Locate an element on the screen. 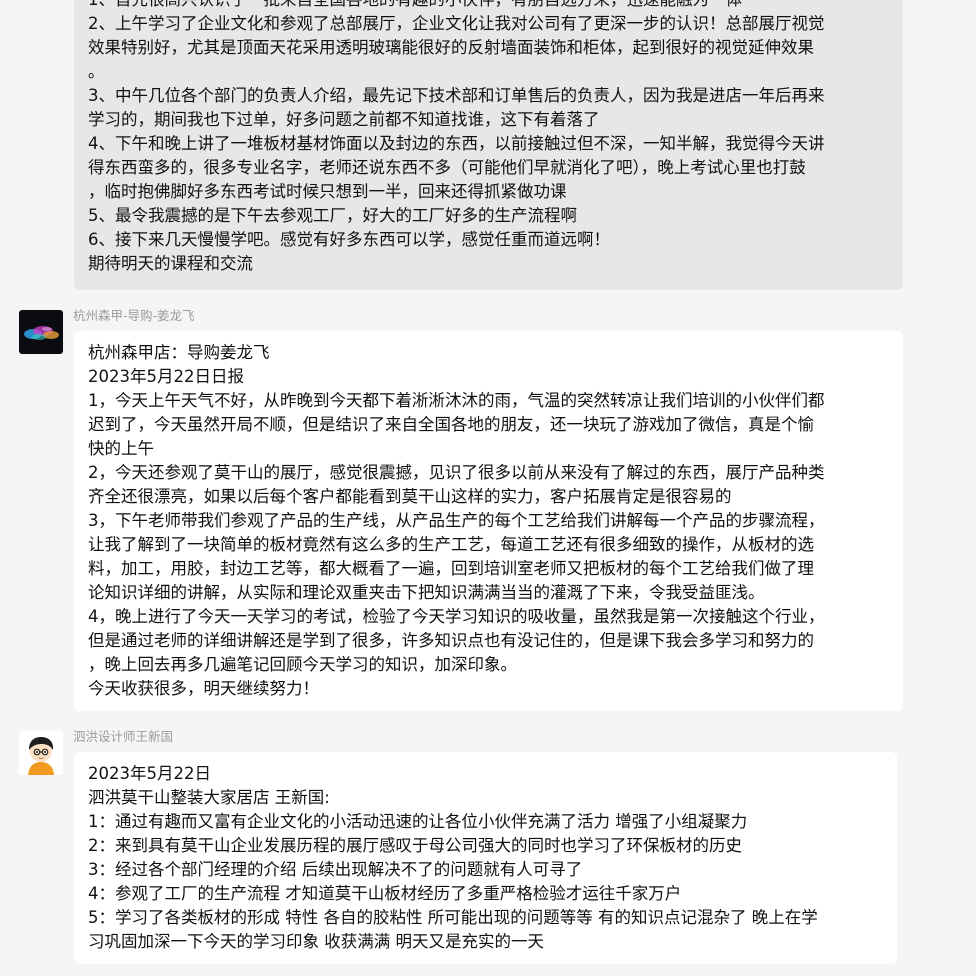  message-line: 今天收获很多，明天继续努力！ is located at coordinates (203, 688).